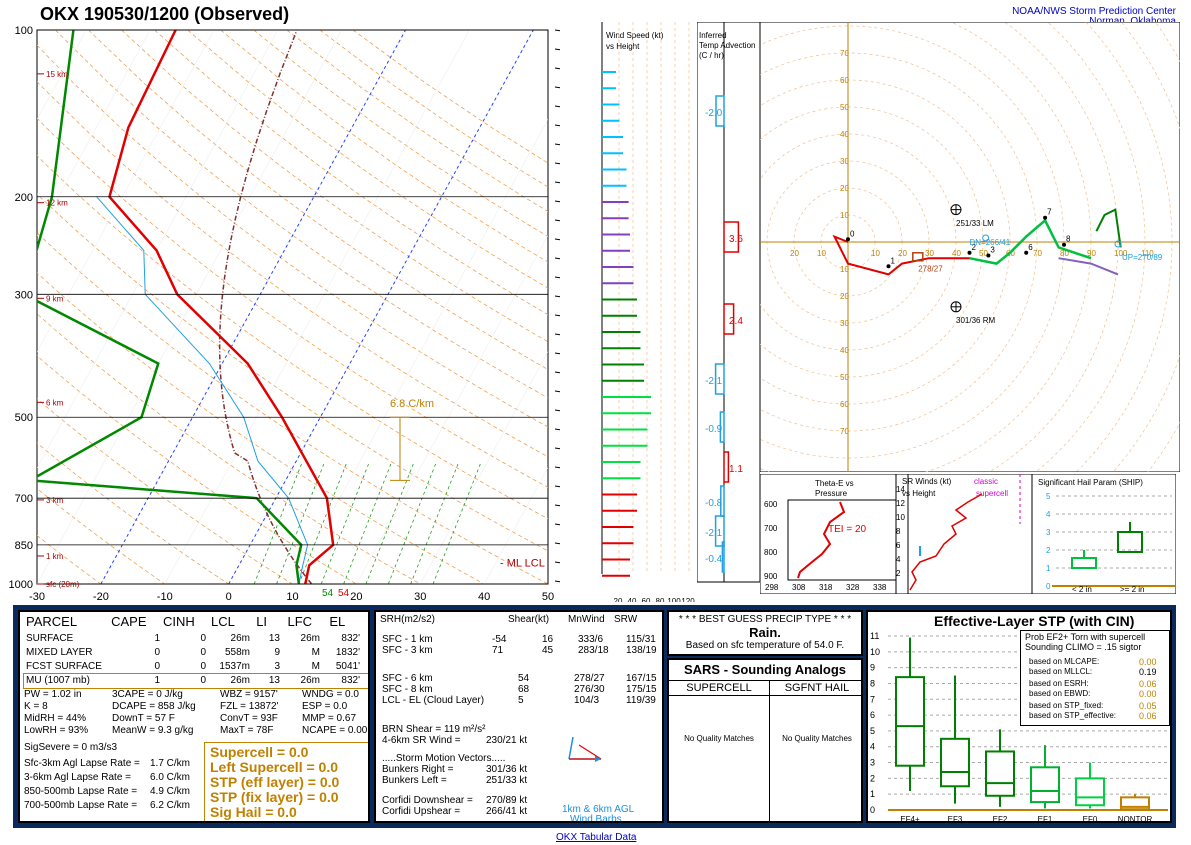 The width and height of the screenshot is (1191, 845). I want to click on tabular-data-link: OKX Tabular Data, so click(596, 837).